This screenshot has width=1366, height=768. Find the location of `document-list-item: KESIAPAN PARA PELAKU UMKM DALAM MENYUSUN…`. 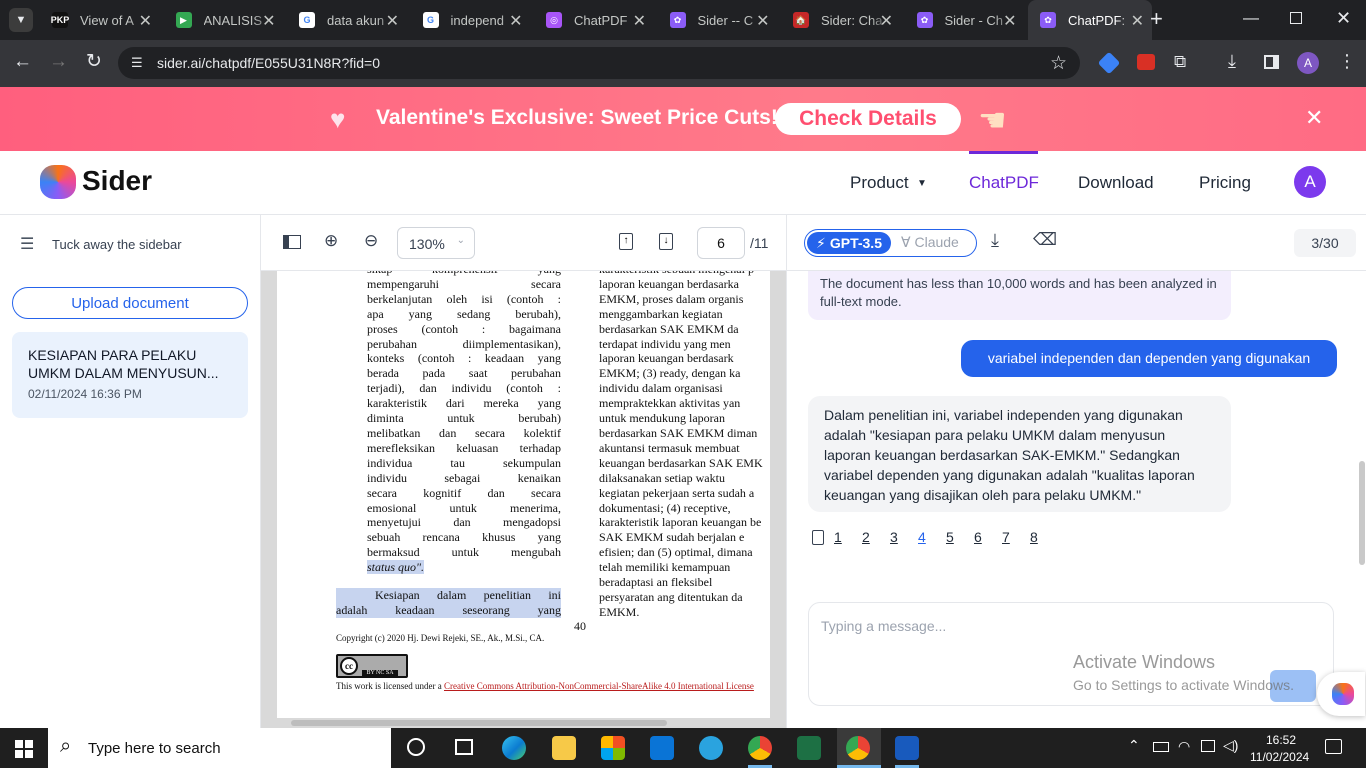

document-list-item: KESIAPAN PARA PELAKU UMKM DALAM MENYUSUN… is located at coordinates (130, 375).